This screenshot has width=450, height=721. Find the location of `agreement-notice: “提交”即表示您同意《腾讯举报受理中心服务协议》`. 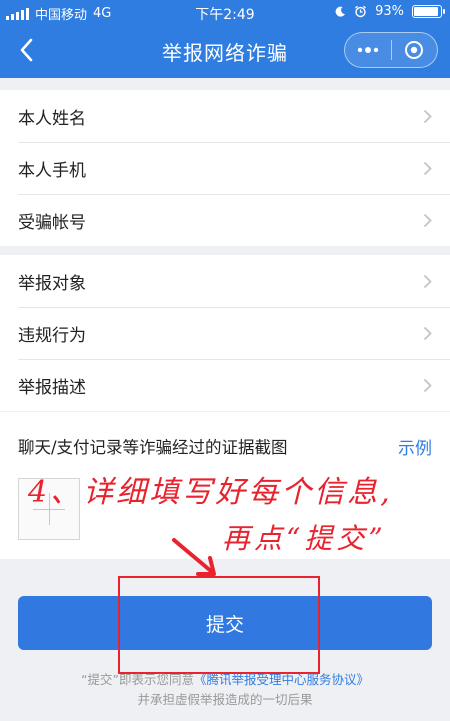

agreement-notice: “提交”即表示您同意《腾讯举报受理中心服务协议》 is located at coordinates (225, 678).